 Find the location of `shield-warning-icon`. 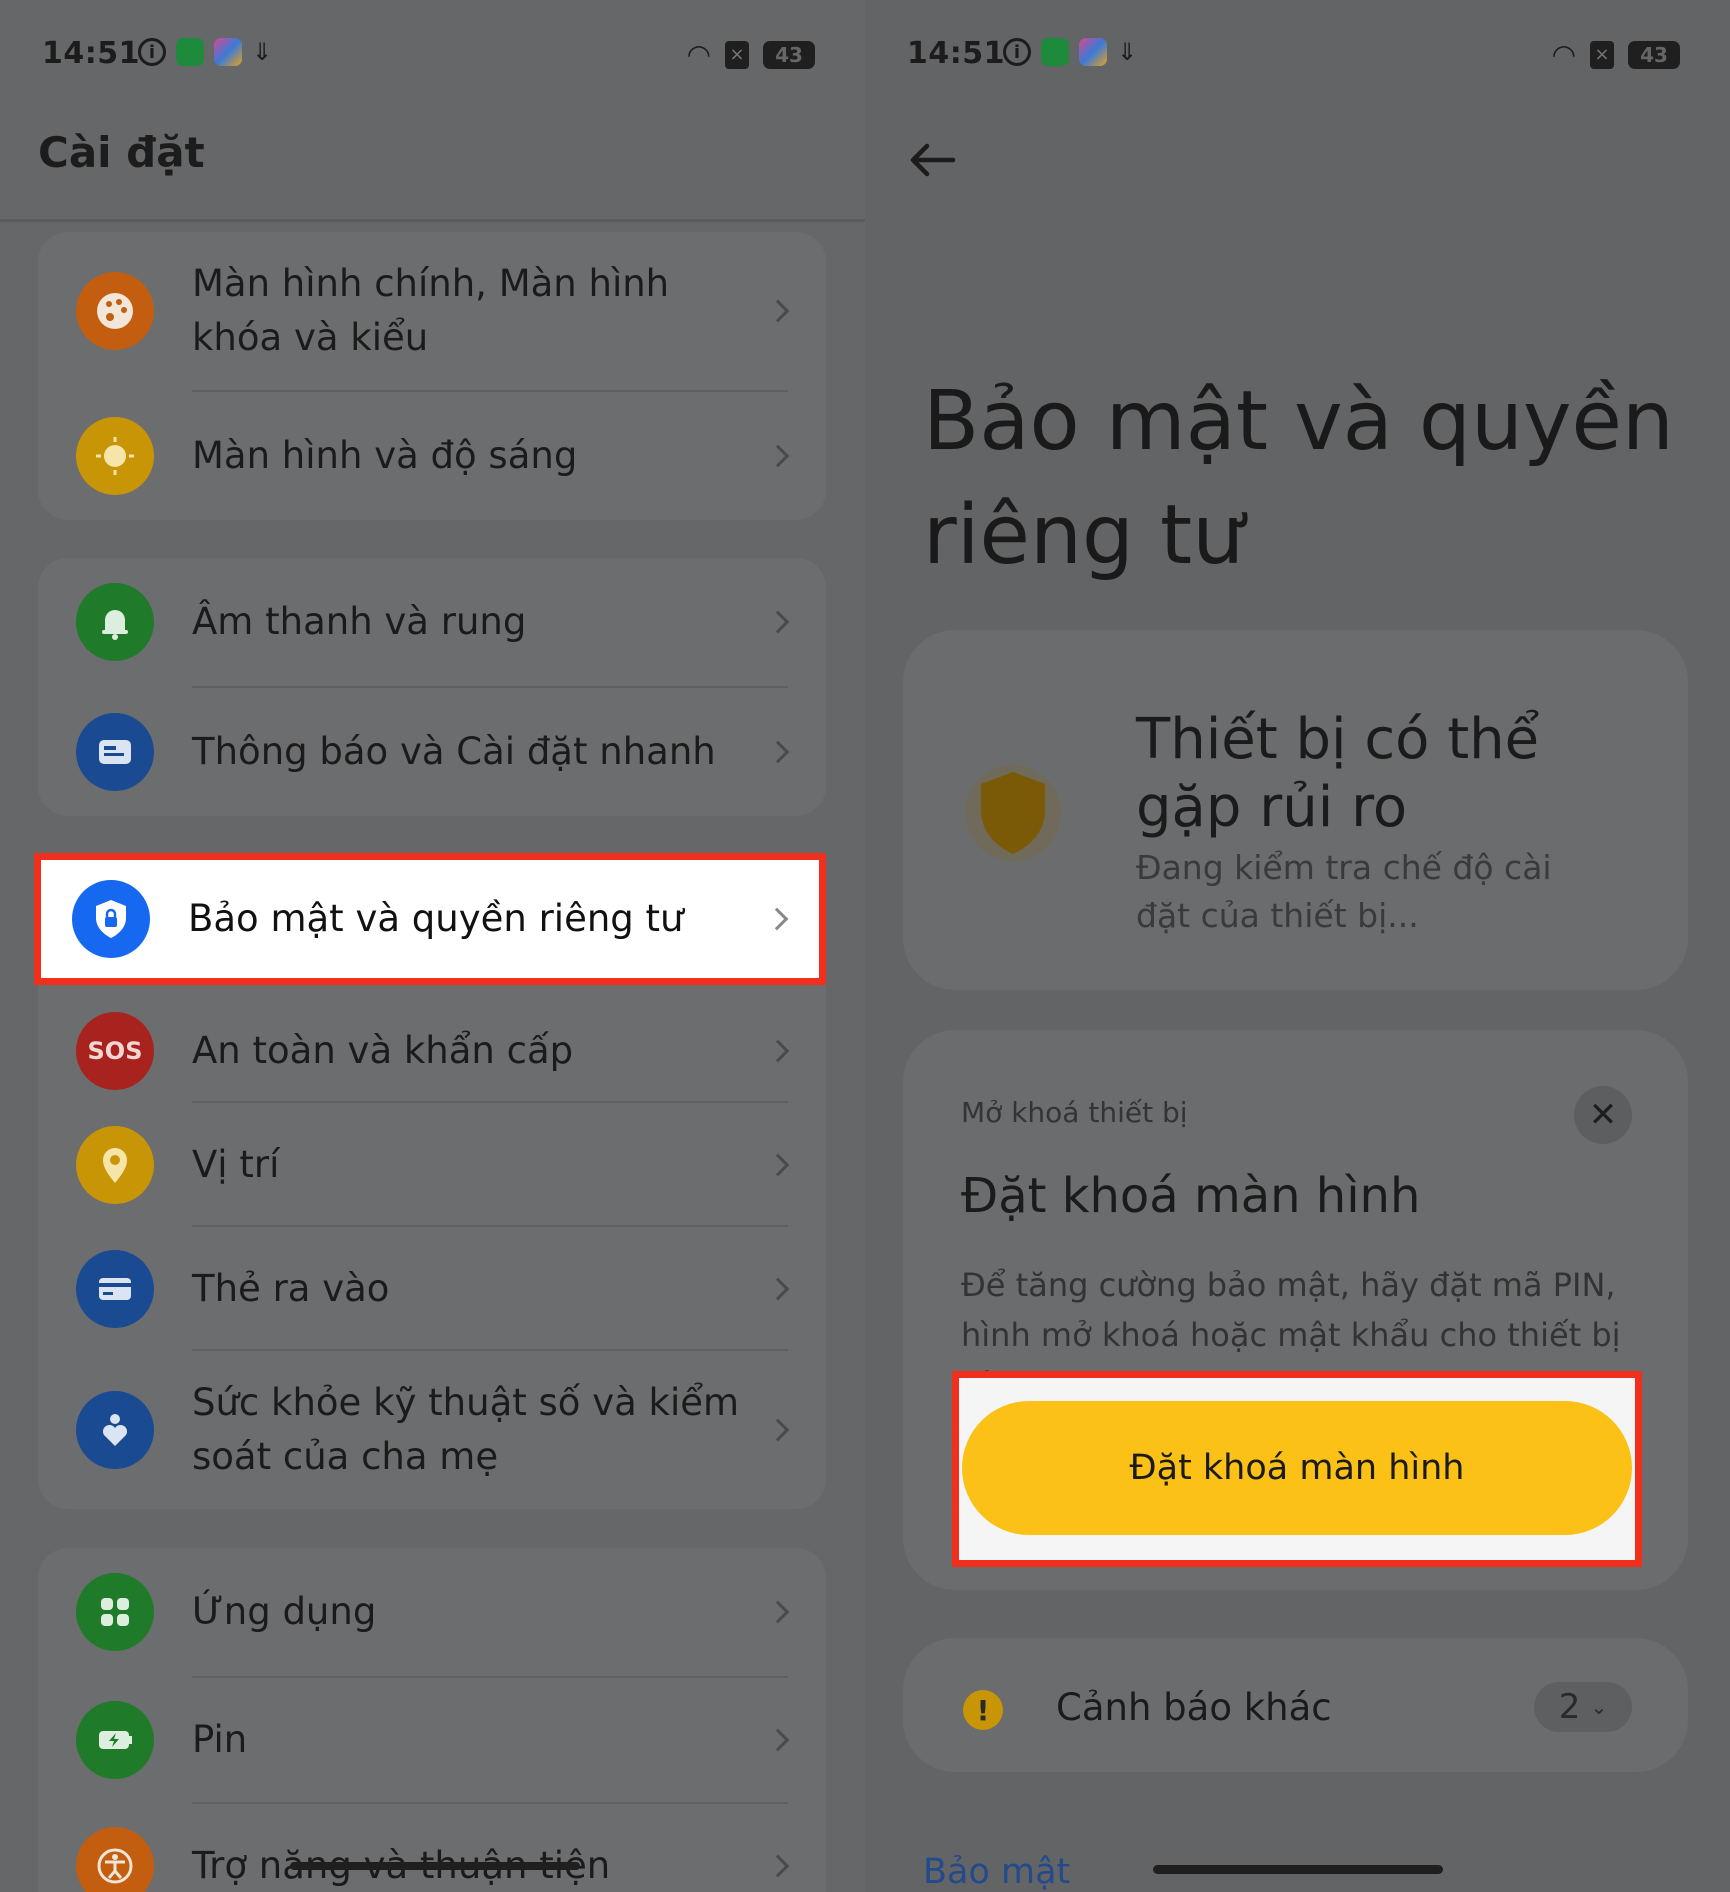

shield-warning-icon is located at coordinates (1013, 813).